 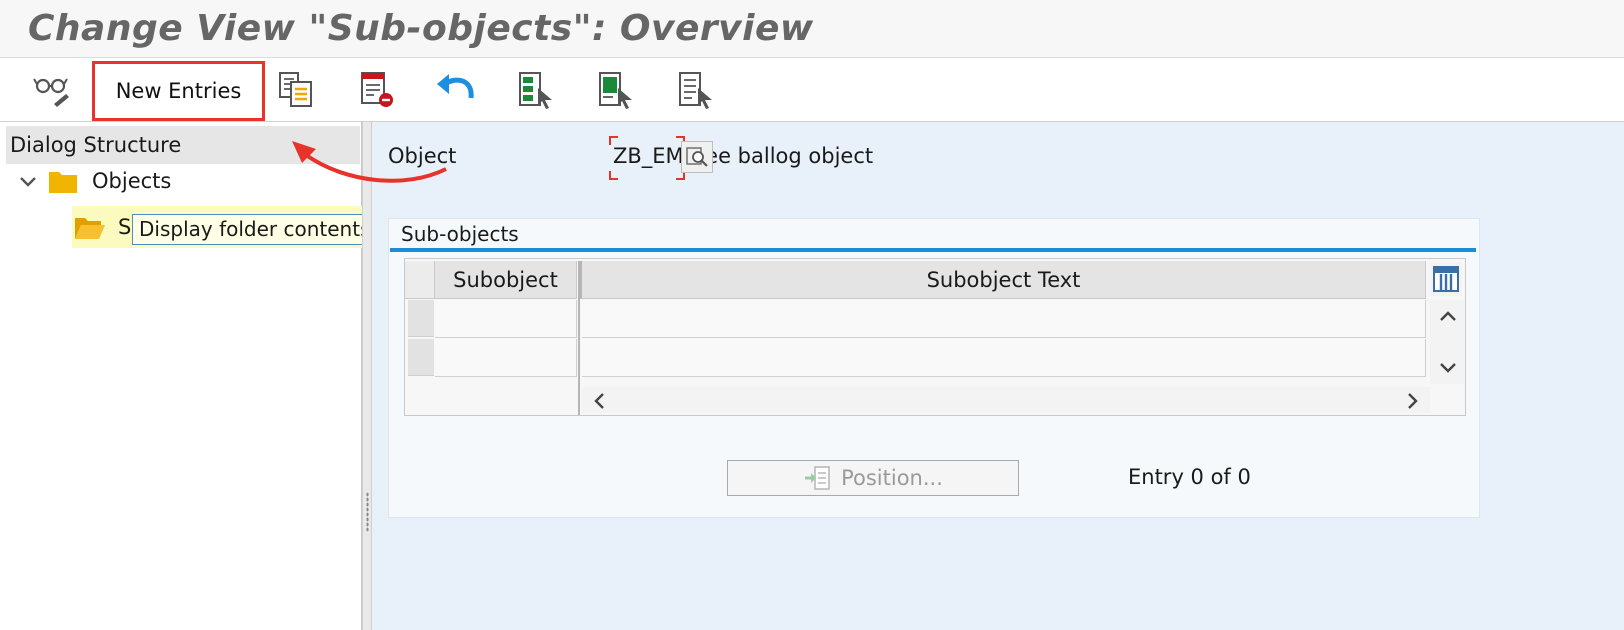 What do you see at coordinates (817, 478) in the screenshot?
I see `position-icon` at bounding box center [817, 478].